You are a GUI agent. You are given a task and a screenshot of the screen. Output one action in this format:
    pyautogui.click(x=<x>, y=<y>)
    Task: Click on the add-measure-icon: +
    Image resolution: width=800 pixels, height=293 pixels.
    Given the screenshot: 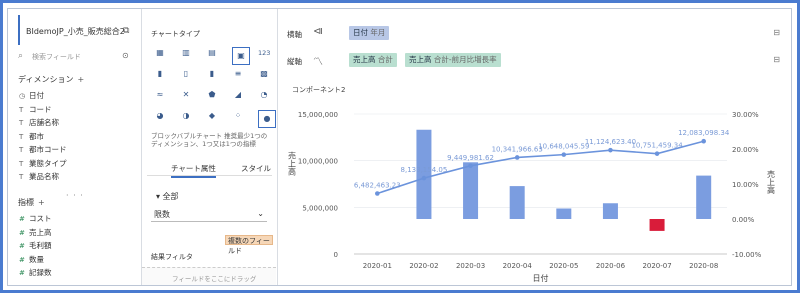 What is the action you would take?
    pyautogui.click(x=41, y=202)
    